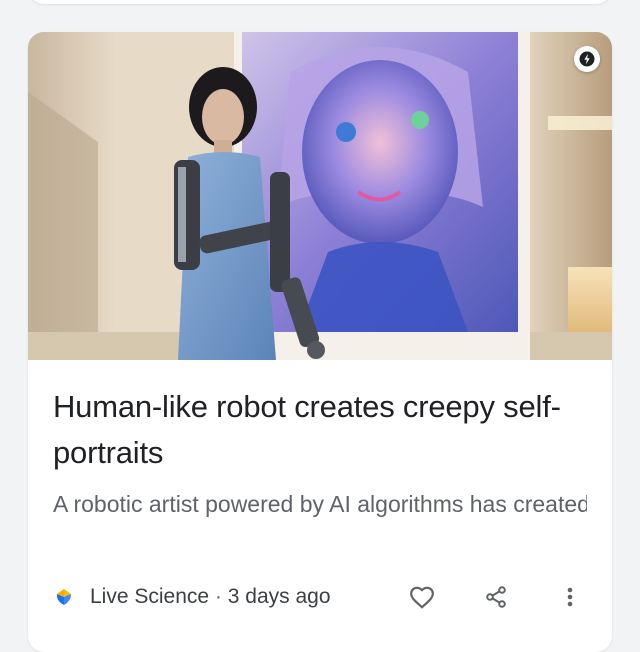 This screenshot has width=640, height=652. What do you see at coordinates (587, 59) in the screenshot?
I see `lightning-bolt-icon` at bounding box center [587, 59].